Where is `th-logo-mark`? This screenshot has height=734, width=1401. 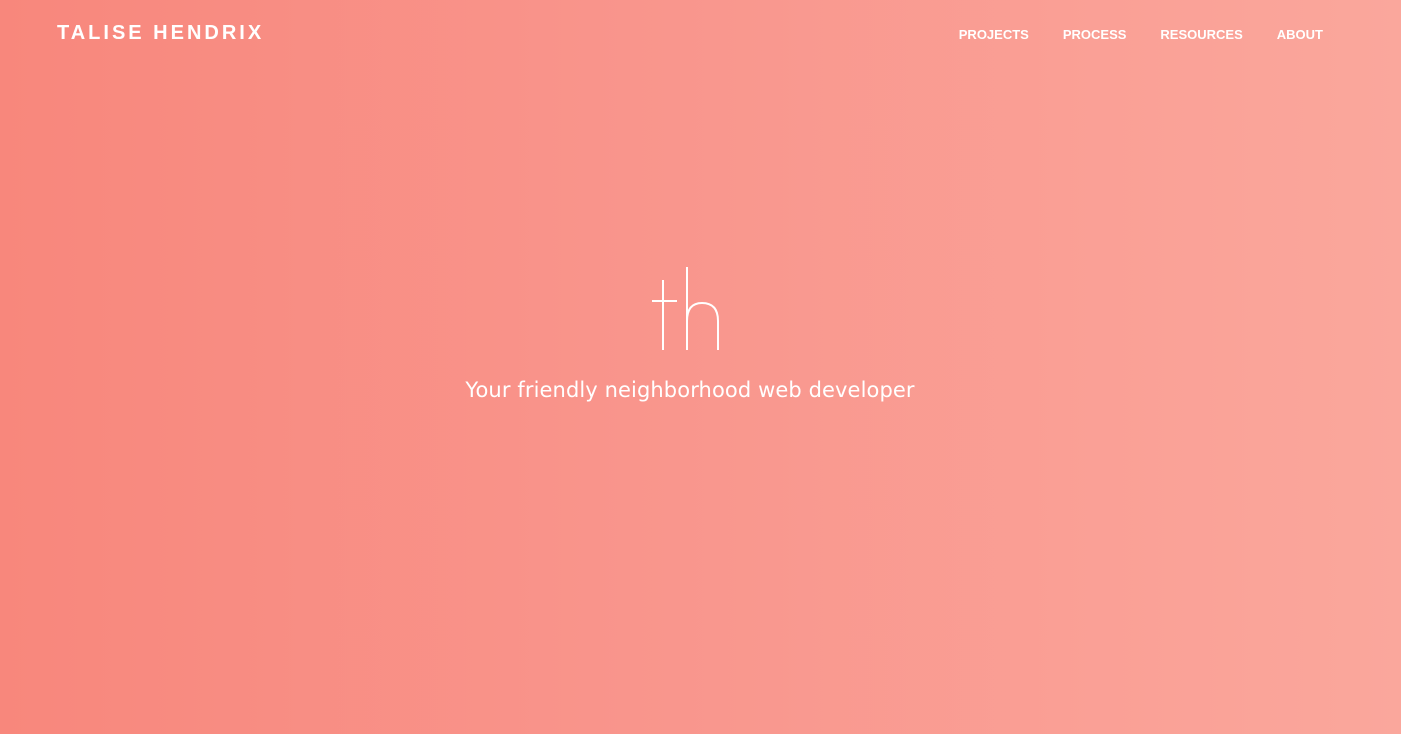 th-logo-mark is located at coordinates (690, 305).